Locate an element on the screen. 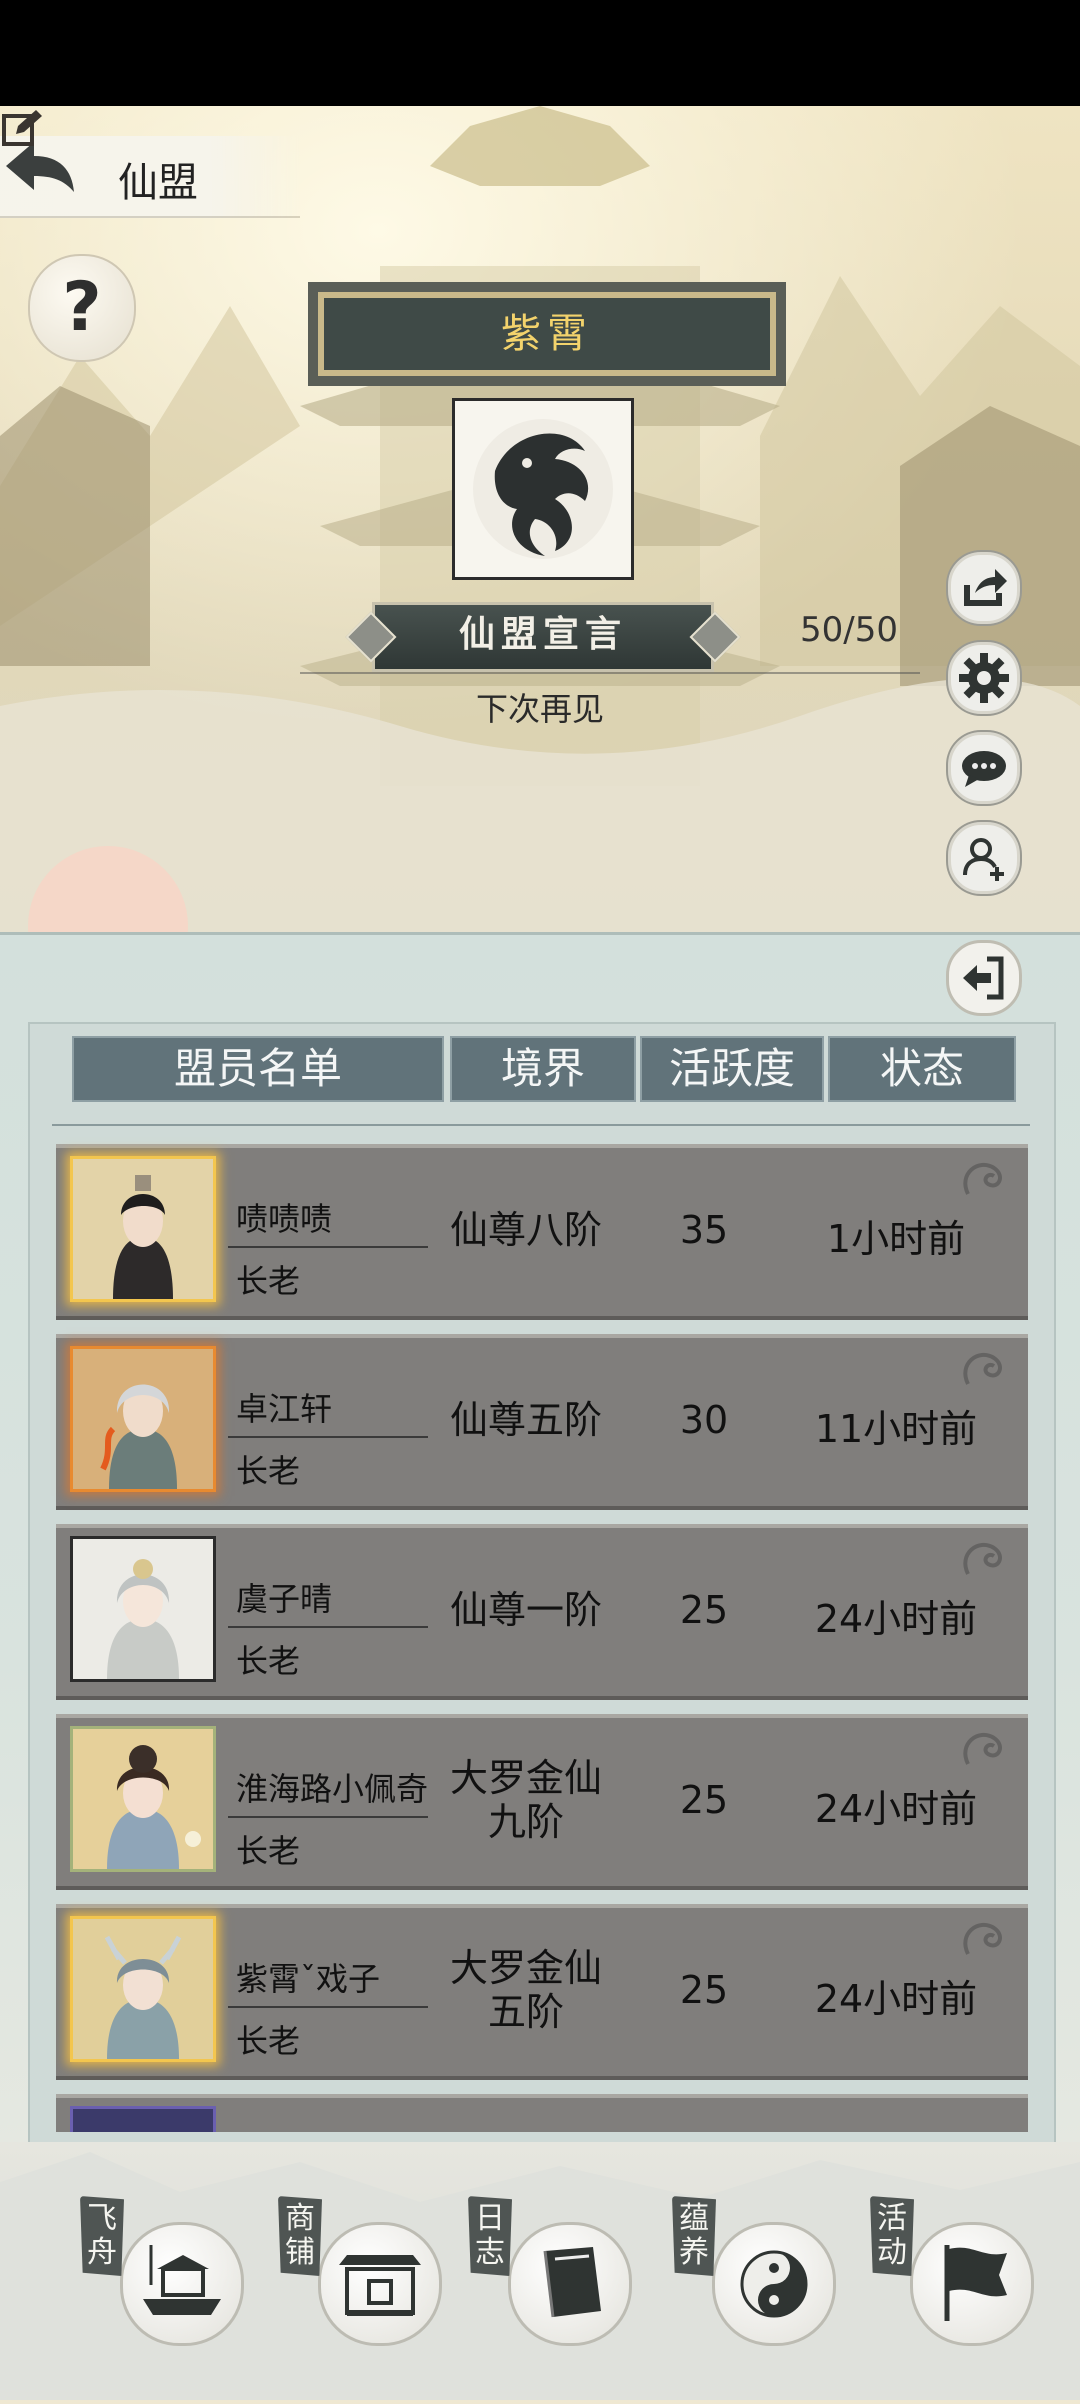  declaration-banner: 仙盟宣言 is located at coordinates (543, 637).